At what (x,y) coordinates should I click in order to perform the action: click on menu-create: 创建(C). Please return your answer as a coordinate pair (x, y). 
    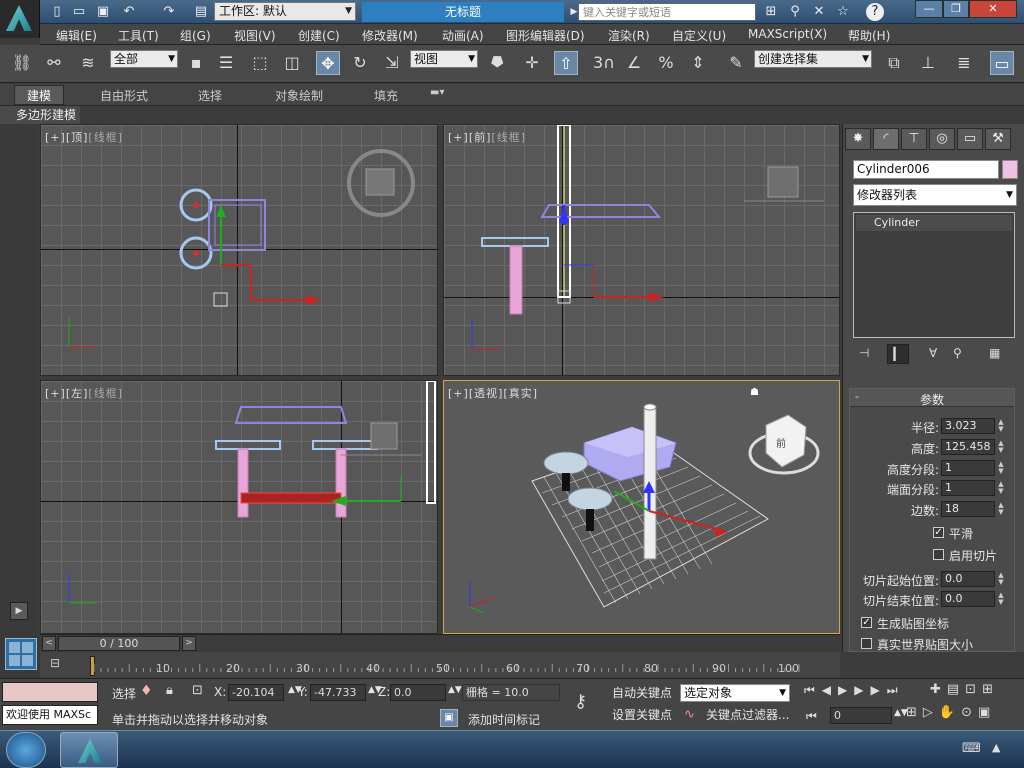
    Looking at the image, I should click on (319, 35).